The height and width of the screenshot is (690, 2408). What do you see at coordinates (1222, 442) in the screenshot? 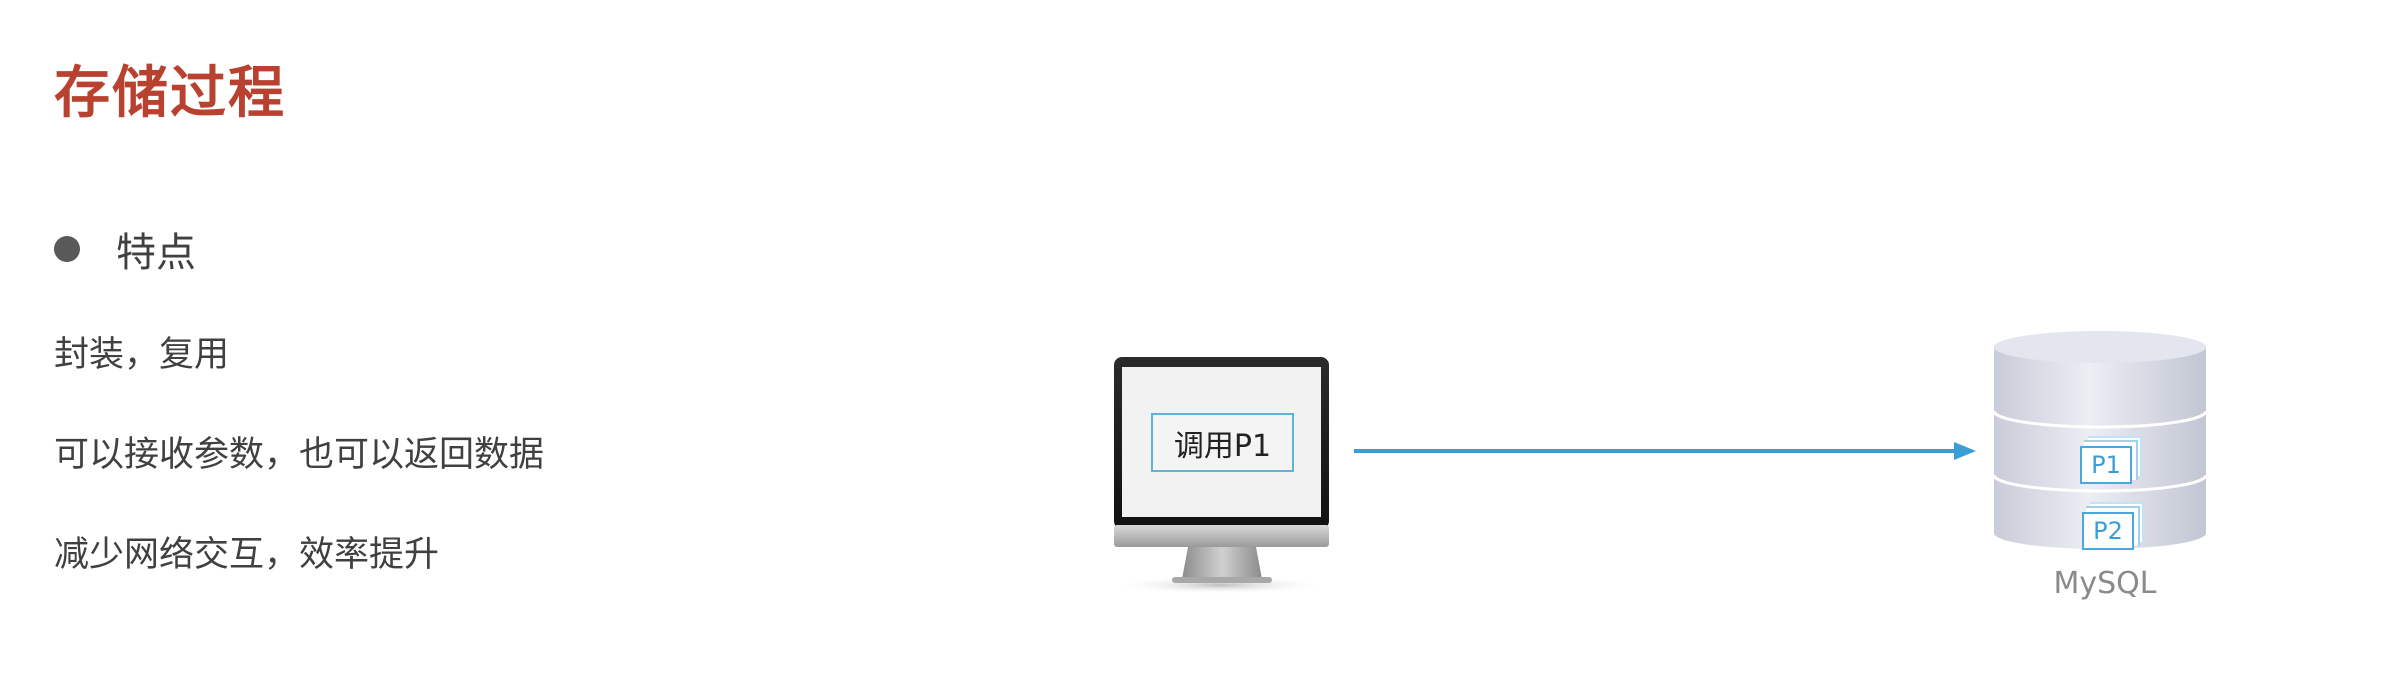
I see `call-procedure-label: 调用P1` at bounding box center [1222, 442].